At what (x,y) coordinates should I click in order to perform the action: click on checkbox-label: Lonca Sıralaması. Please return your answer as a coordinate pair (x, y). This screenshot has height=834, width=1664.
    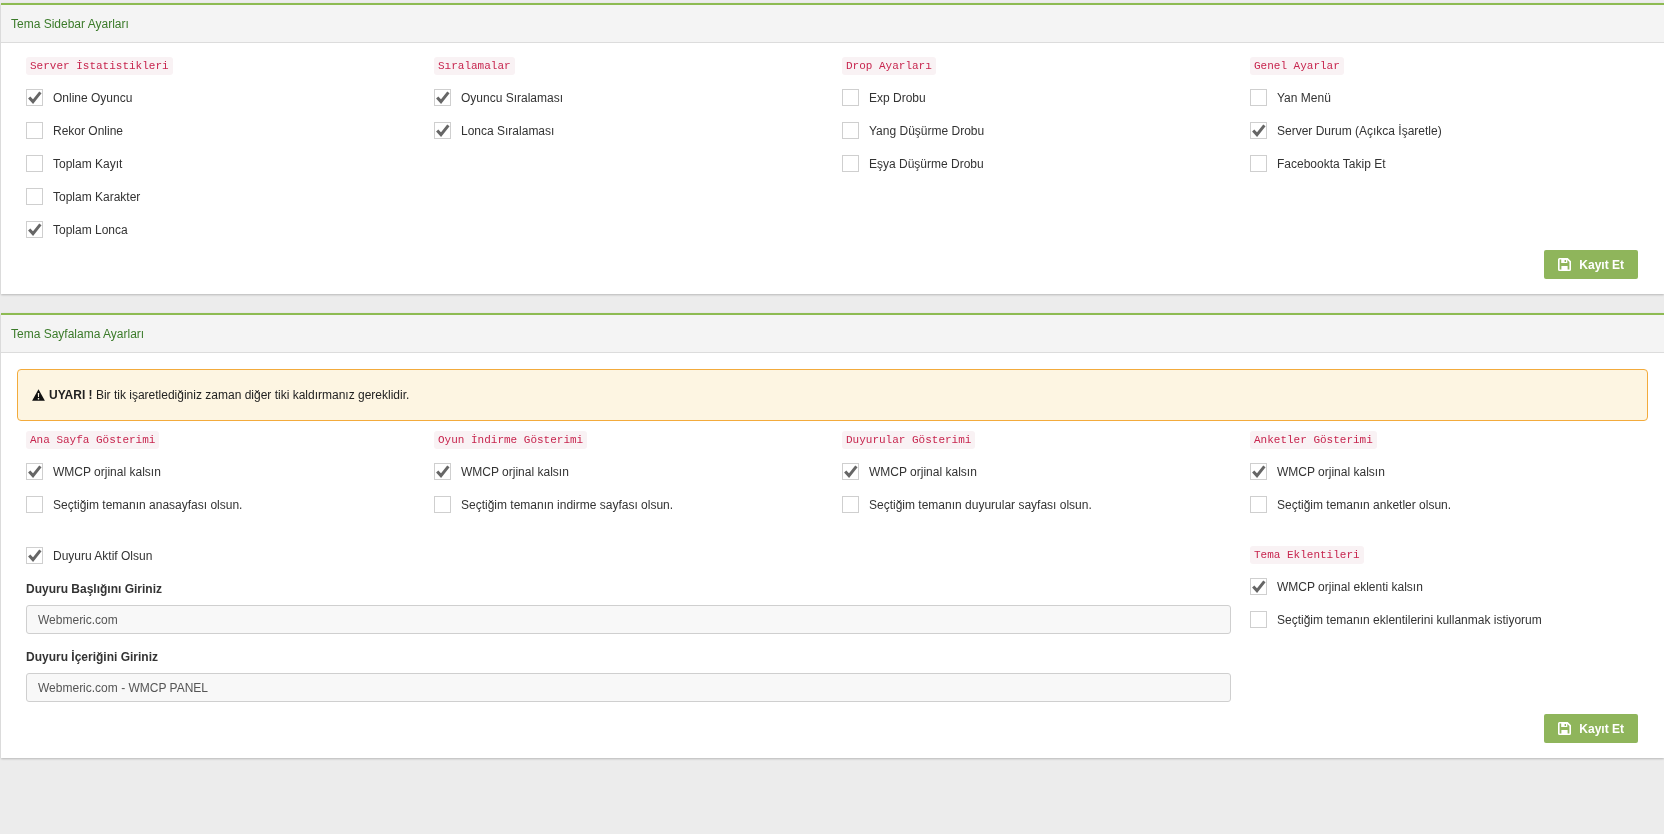
    Looking at the image, I should click on (508, 130).